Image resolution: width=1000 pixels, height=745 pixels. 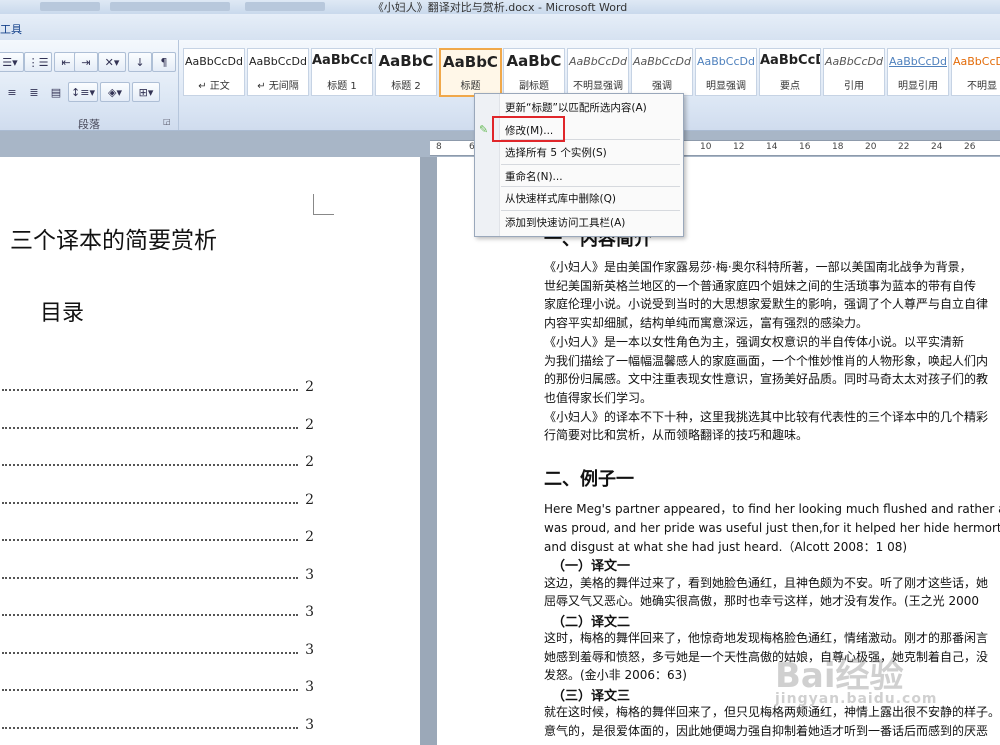 I want to click on style-12: AaBbCcDd 不明显, so click(x=975, y=72).